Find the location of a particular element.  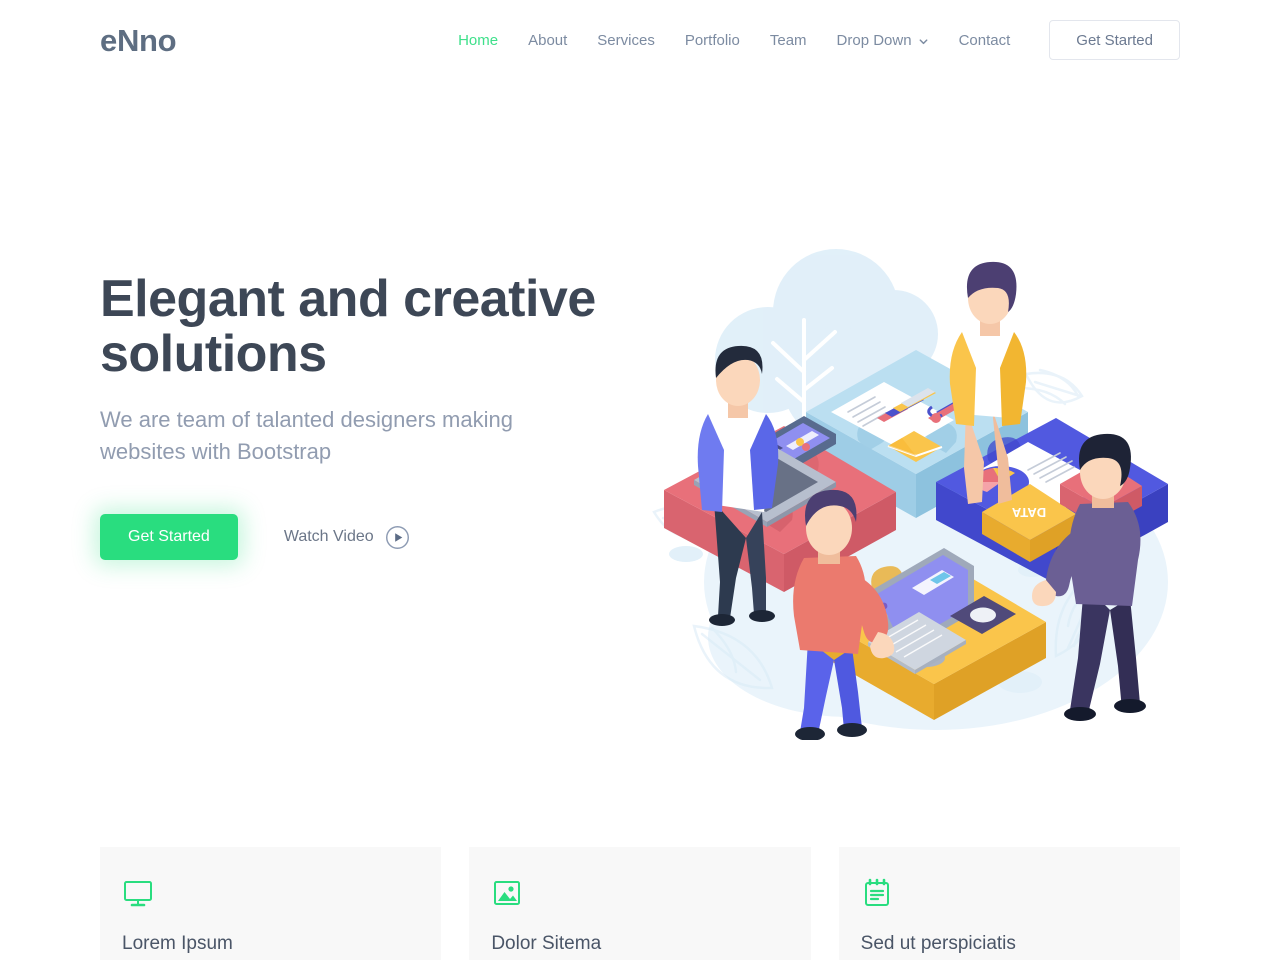

feature-title-2: Dolor Sitema is located at coordinates (546, 943).